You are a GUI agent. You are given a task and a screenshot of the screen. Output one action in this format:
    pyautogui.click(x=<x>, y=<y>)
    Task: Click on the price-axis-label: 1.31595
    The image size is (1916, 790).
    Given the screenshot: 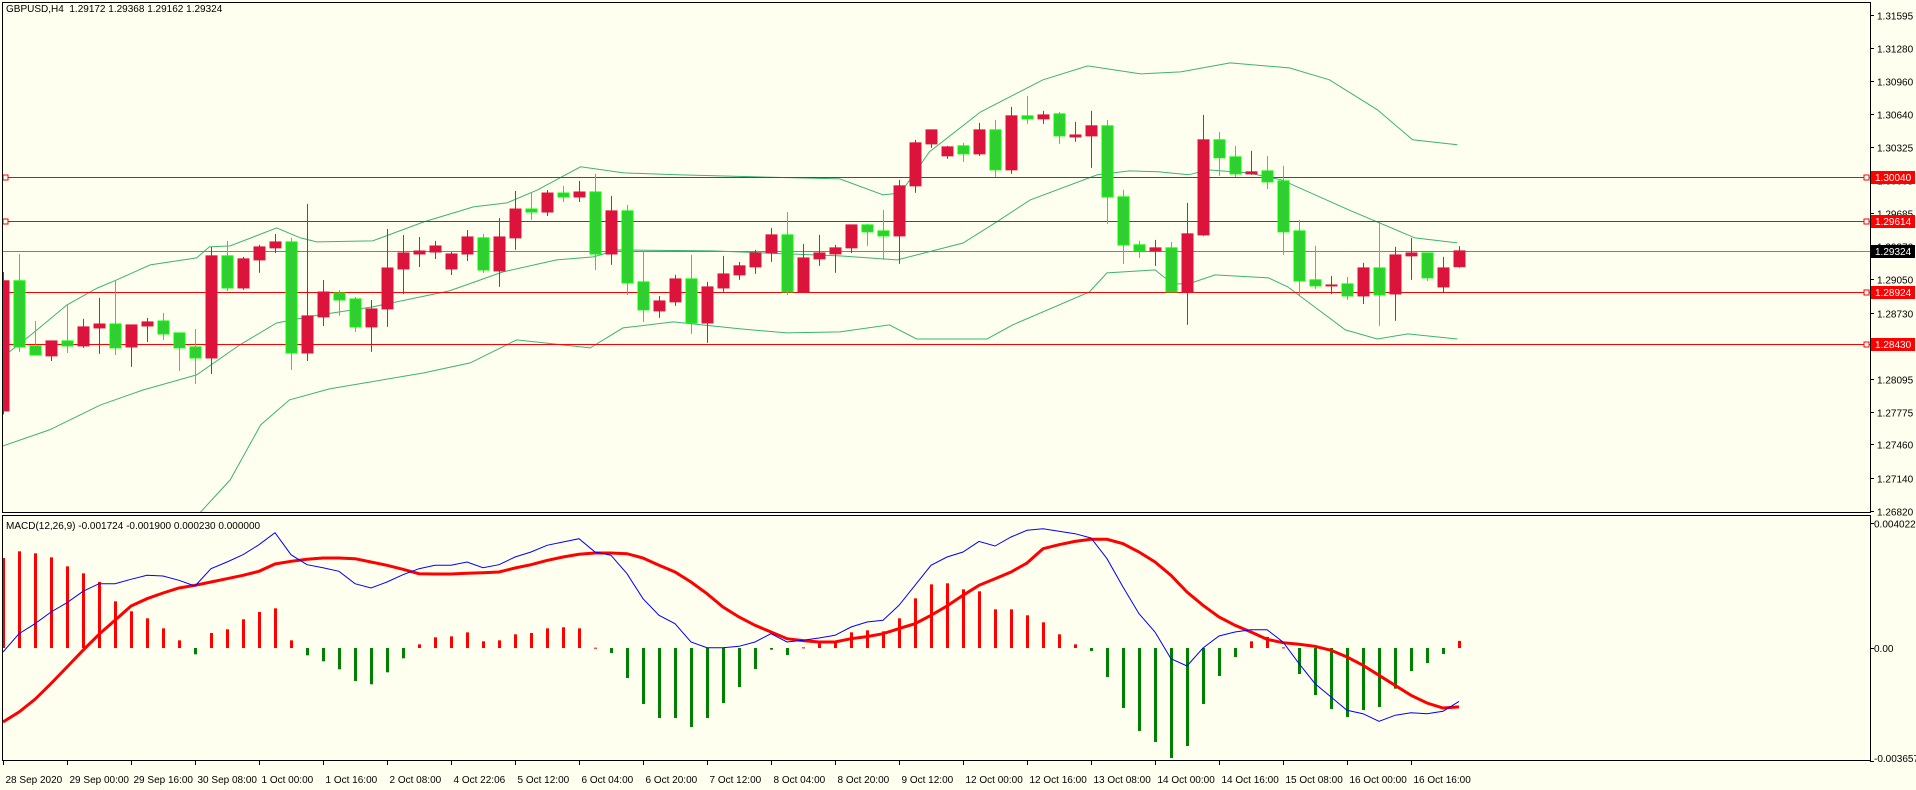 What is the action you would take?
    pyautogui.click(x=1895, y=17)
    